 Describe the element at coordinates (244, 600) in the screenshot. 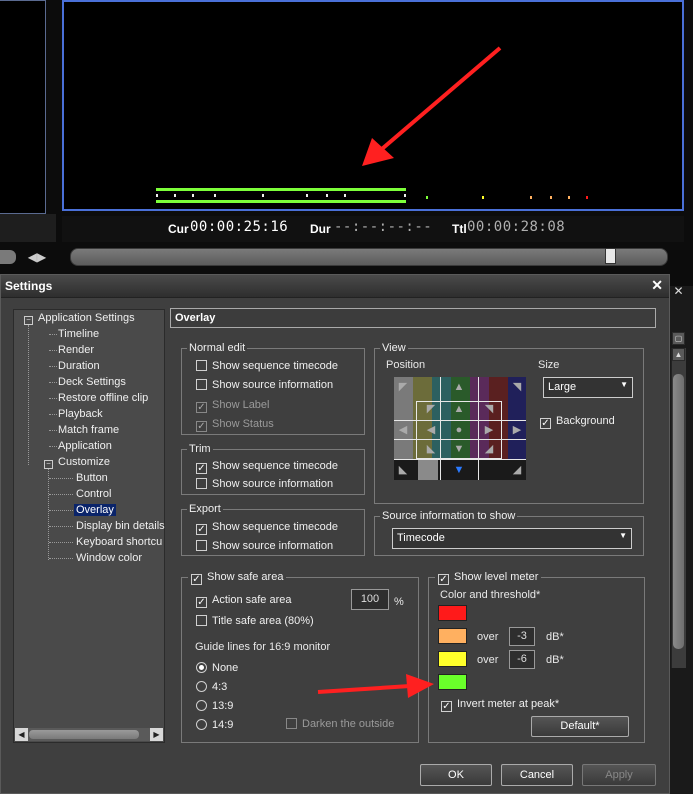

I see `action-safe-area-checkbox: ✓ Action safe area` at that location.